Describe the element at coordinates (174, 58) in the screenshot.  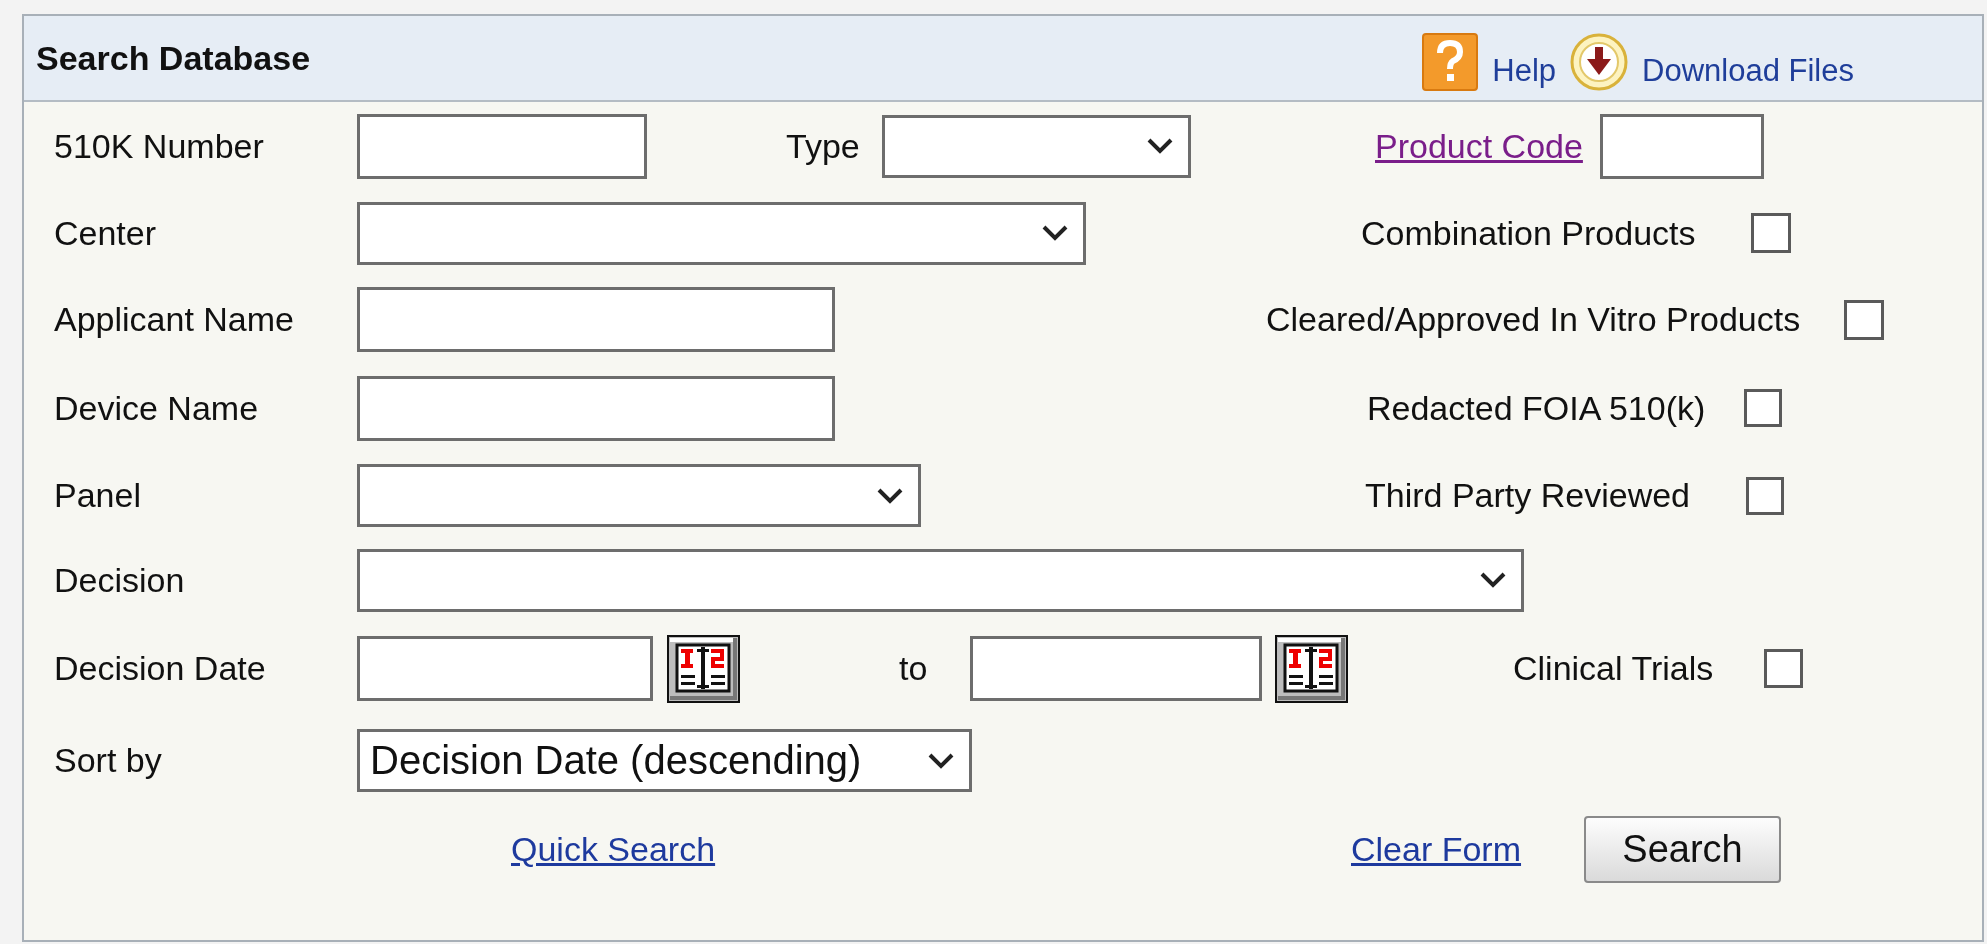
I see `panel-title: Search Database` at that location.